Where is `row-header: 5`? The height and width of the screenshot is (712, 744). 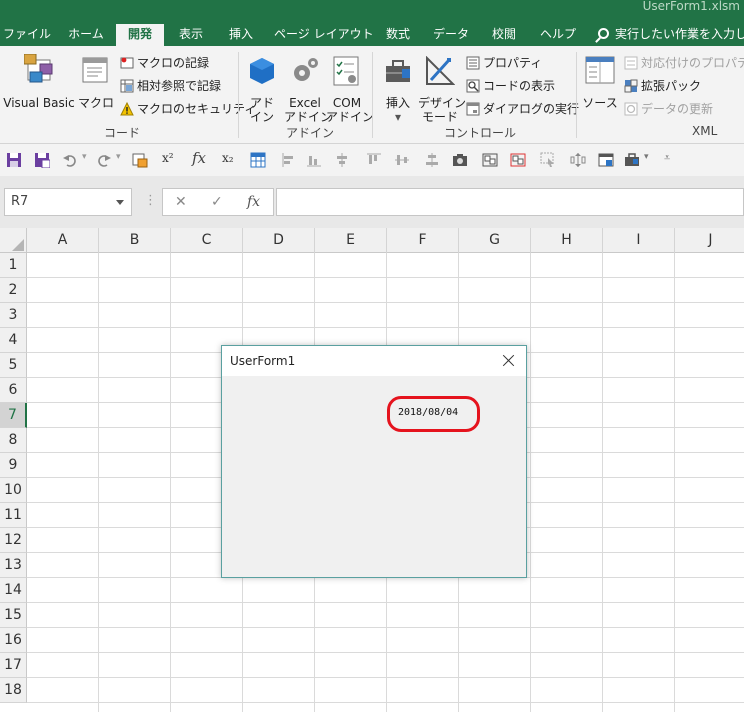
row-header: 5 is located at coordinates (13, 365).